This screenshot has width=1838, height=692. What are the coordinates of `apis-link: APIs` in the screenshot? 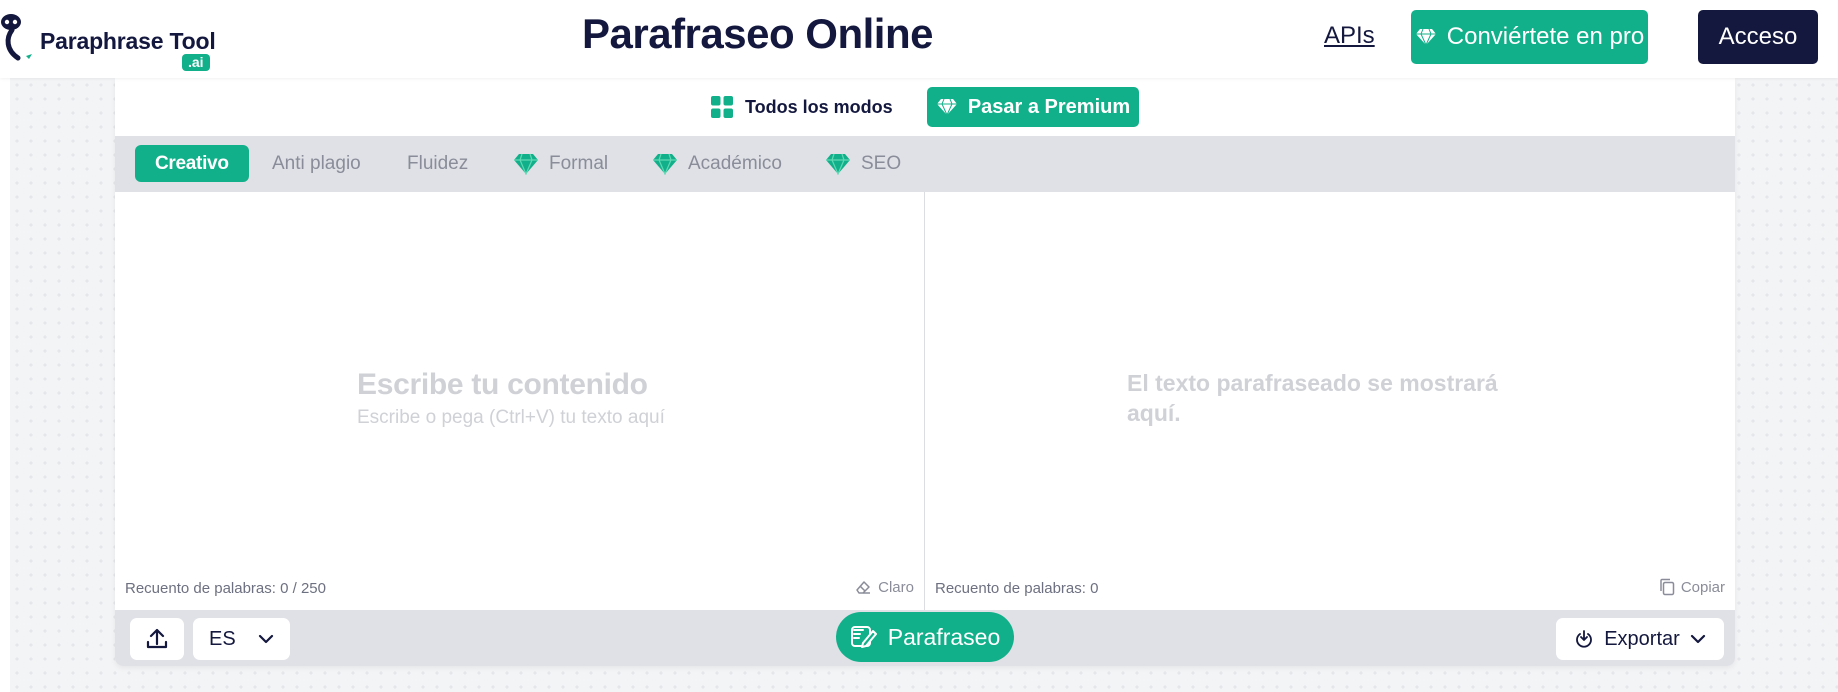 It's located at (1349, 36).